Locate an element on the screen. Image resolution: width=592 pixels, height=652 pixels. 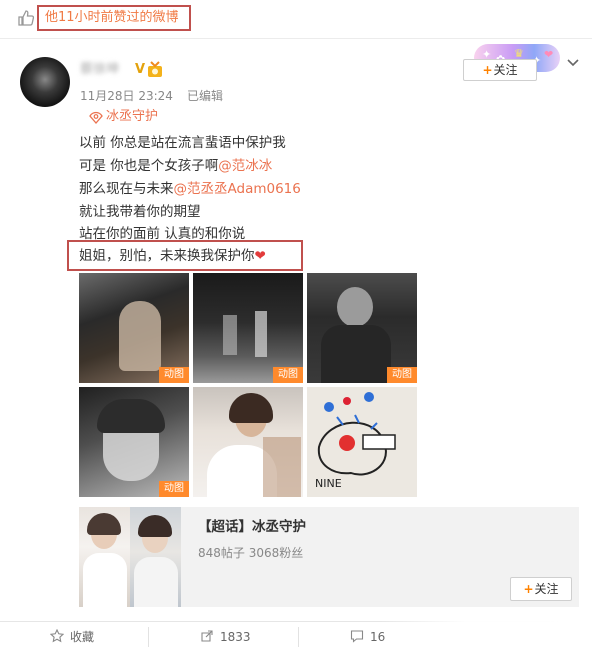
topic-prefix: 【超话】 is located at coordinates (225, 527).